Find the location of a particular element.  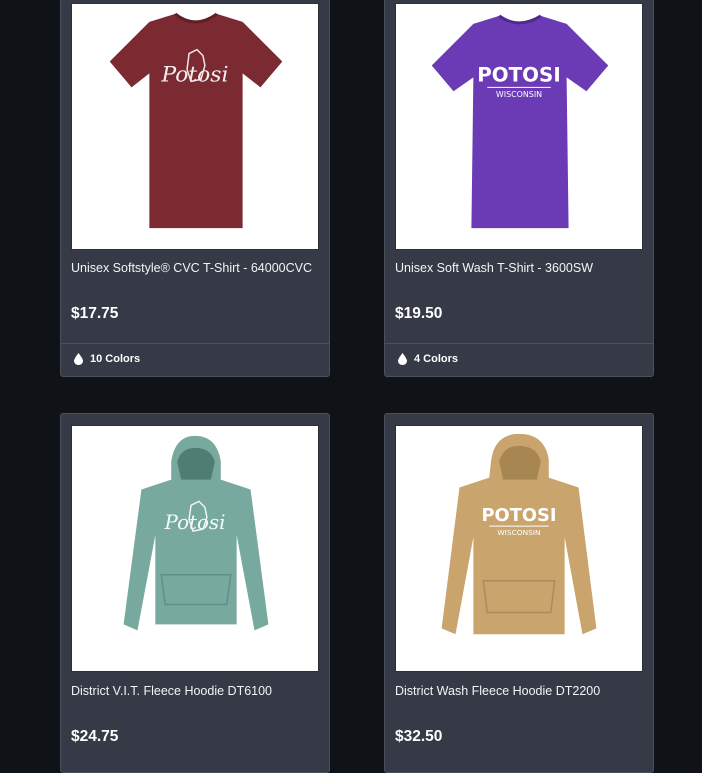

color-count-label: 10 Colors is located at coordinates (115, 359).